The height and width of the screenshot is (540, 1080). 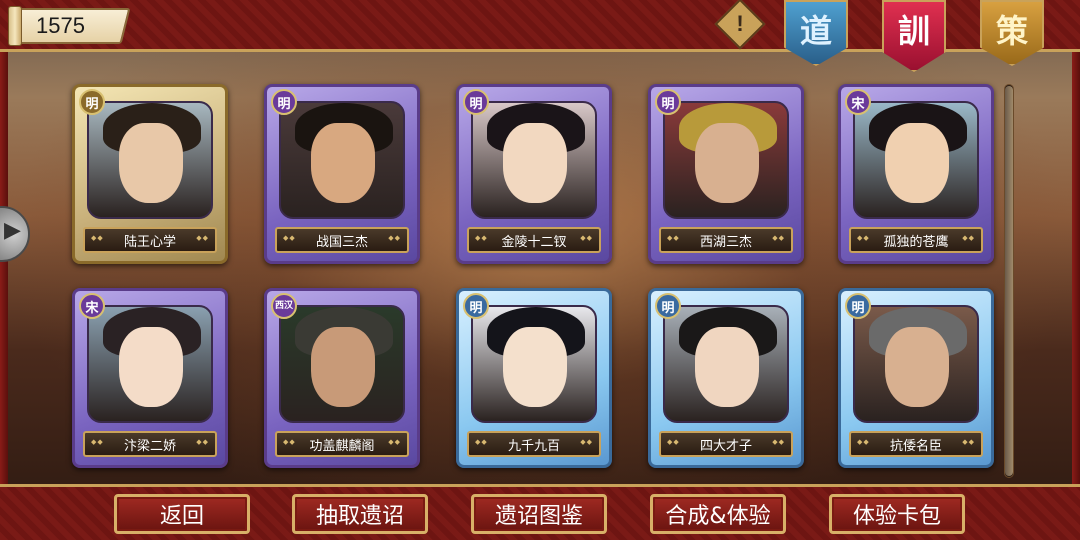 I want to click on card-name-label: 孤独的苍鹰, so click(x=916, y=240).